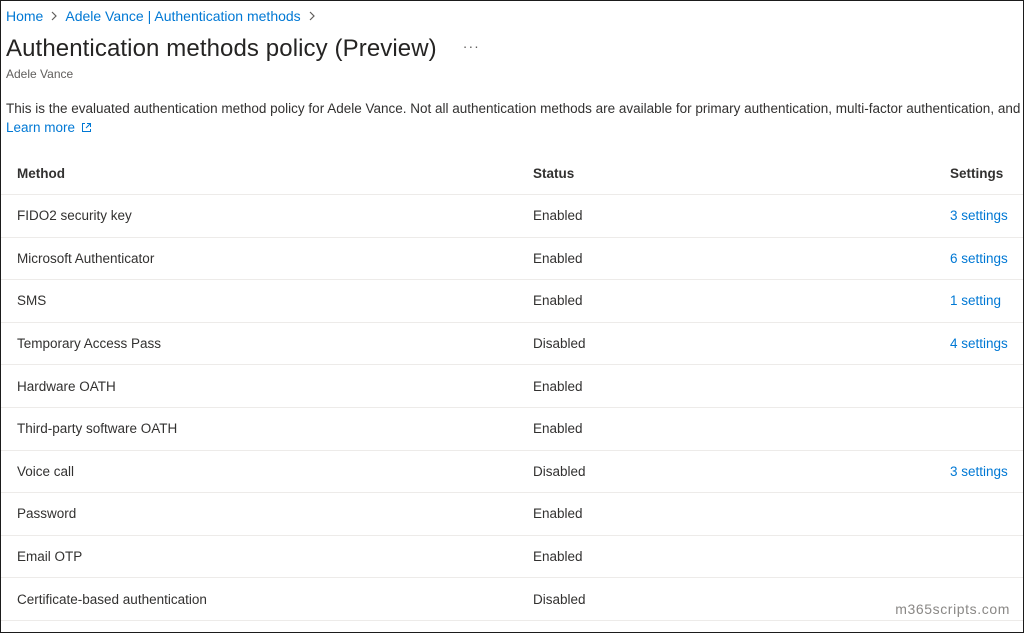 The image size is (1024, 633). What do you see at coordinates (975, 301) in the screenshot?
I see `settings-link: 1 setting` at bounding box center [975, 301].